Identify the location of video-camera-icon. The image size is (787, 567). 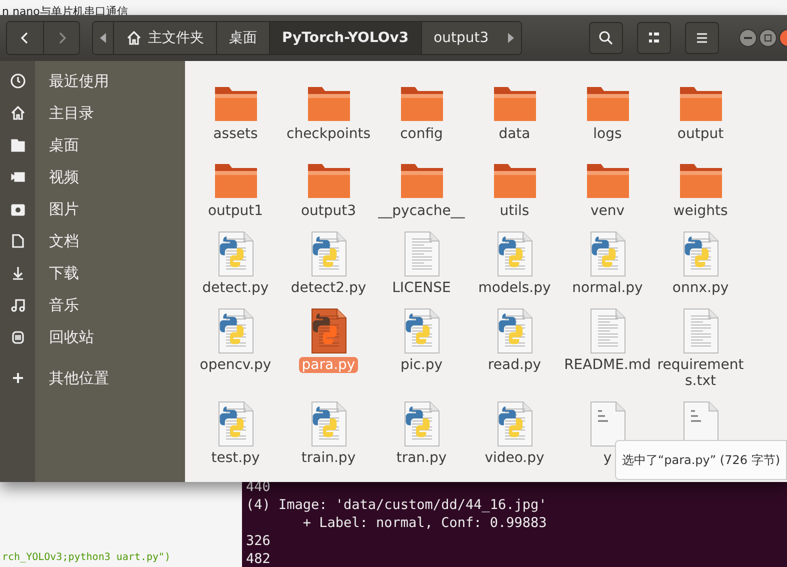
(18, 177).